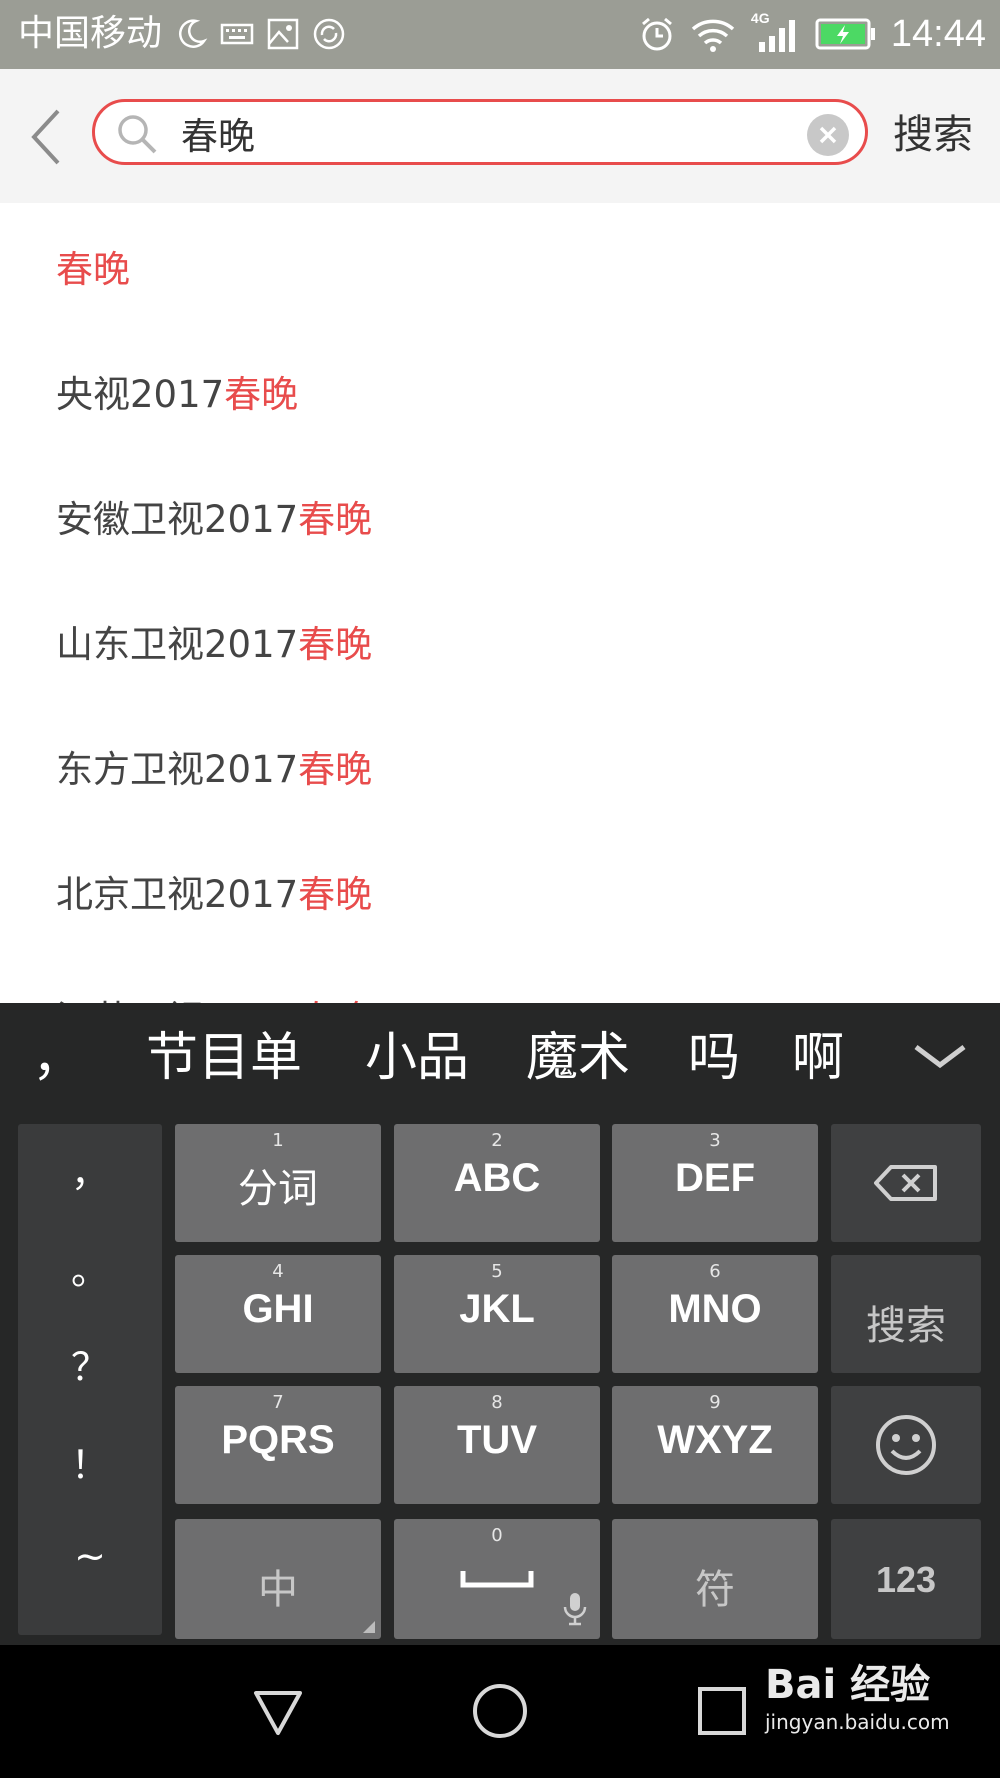 This screenshot has height=1778, width=1000. I want to click on battery-charging-icon, so click(845, 34).